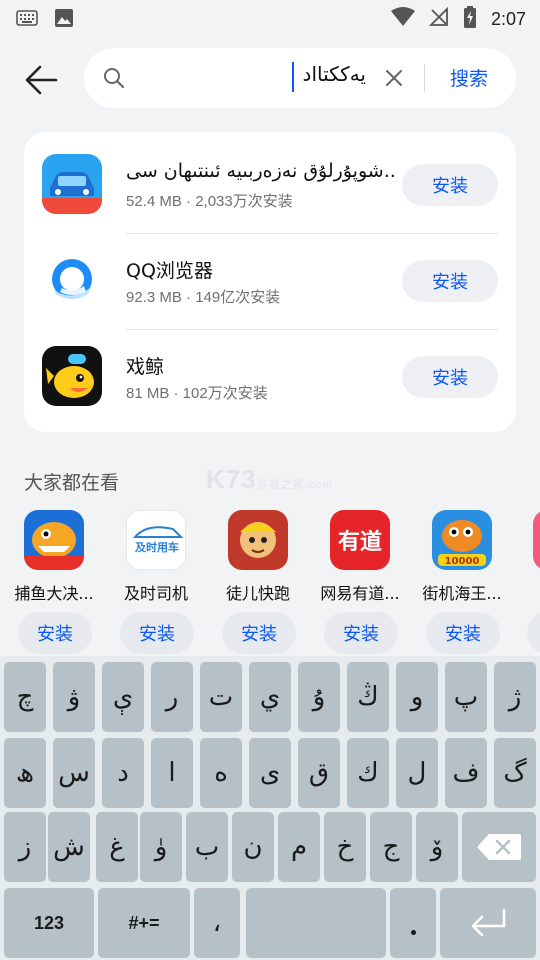 Image resolution: width=540 pixels, height=960 pixels. What do you see at coordinates (526, 583) in the screenshot?
I see `recommended-app: 安` at bounding box center [526, 583].